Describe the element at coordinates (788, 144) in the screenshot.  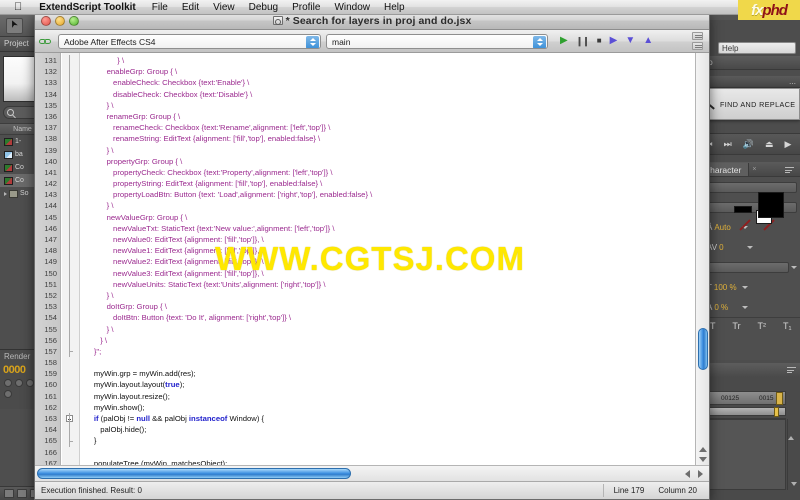
I see `play-icon: ▶` at that location.